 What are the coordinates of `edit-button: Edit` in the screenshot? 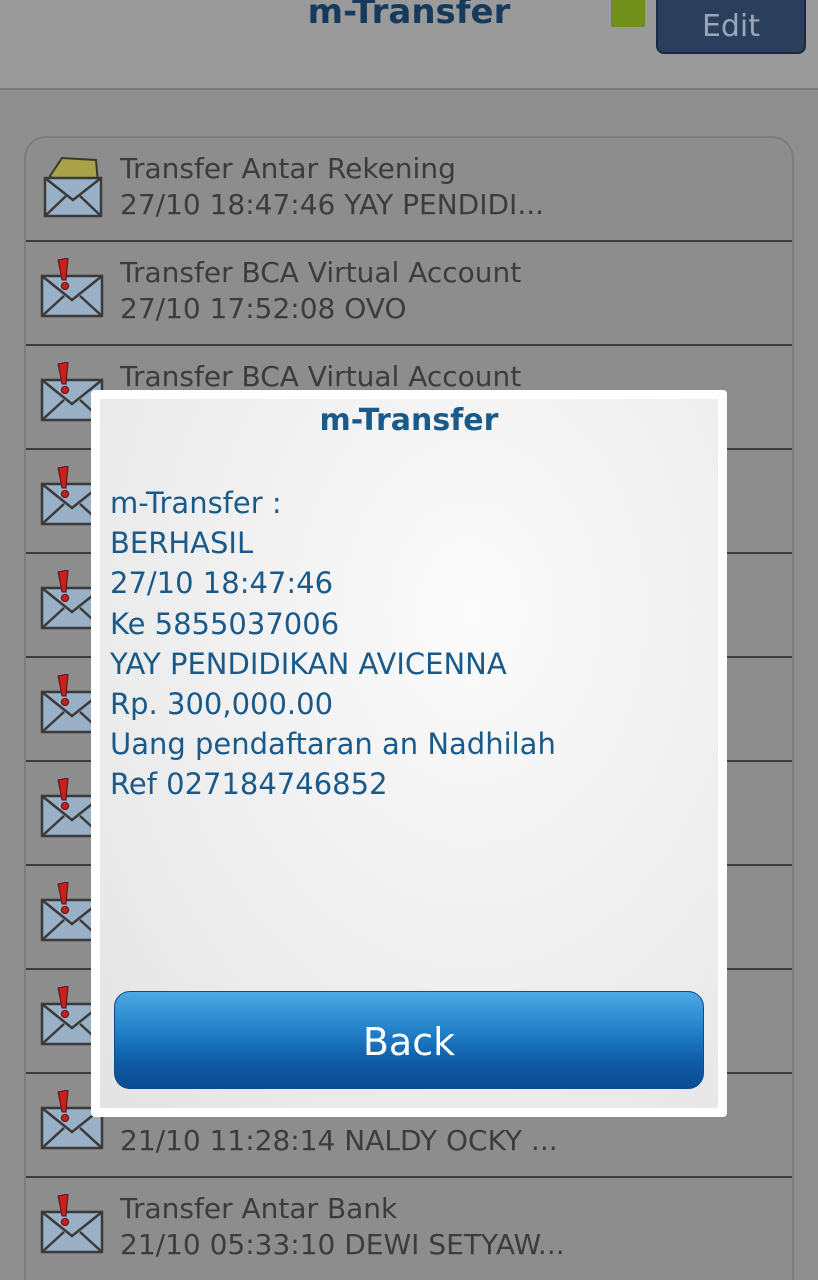 It's located at (731, 27).